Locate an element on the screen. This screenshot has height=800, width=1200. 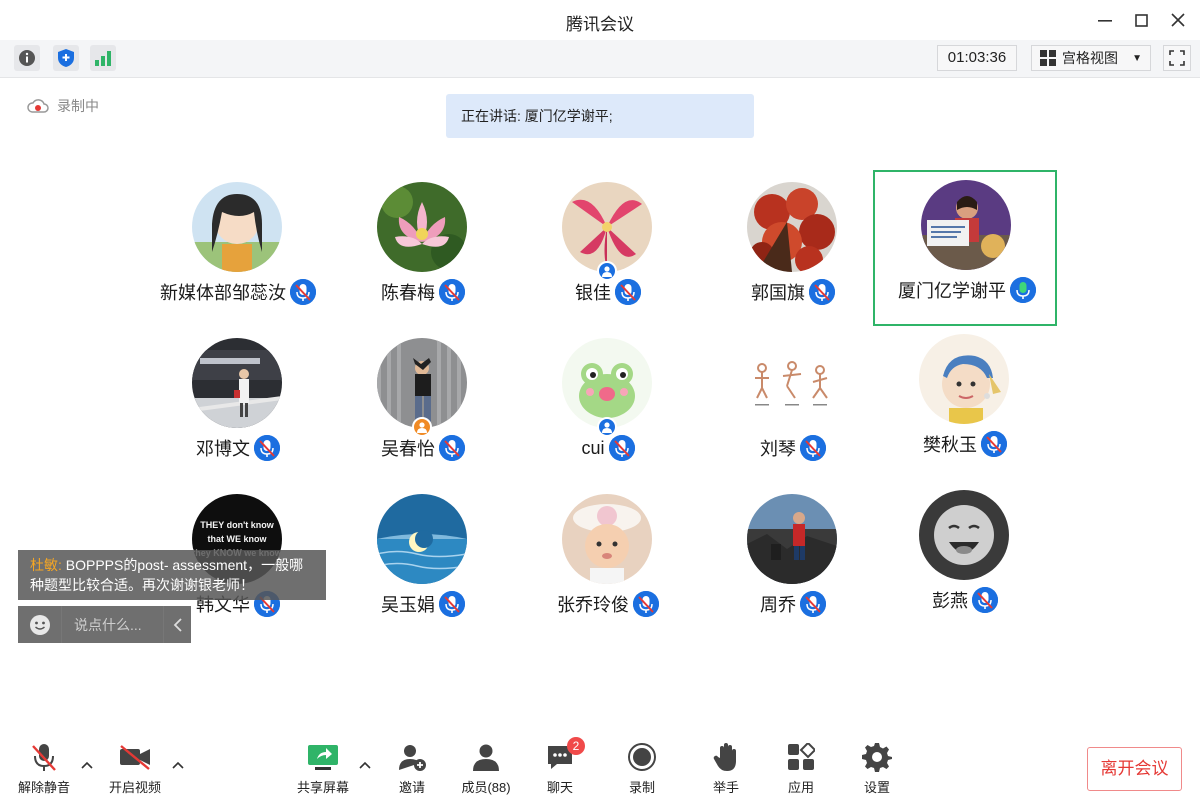
shield-icon is located at coordinates (66, 58).